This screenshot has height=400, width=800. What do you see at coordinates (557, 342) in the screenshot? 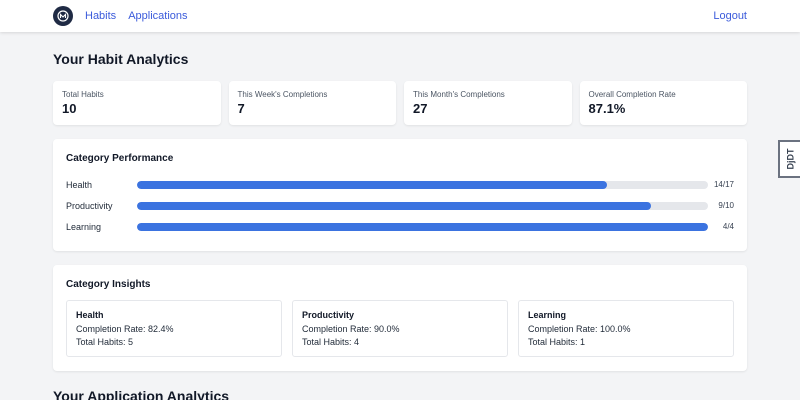
I see `insight-total: Total Habits: 1` at bounding box center [557, 342].